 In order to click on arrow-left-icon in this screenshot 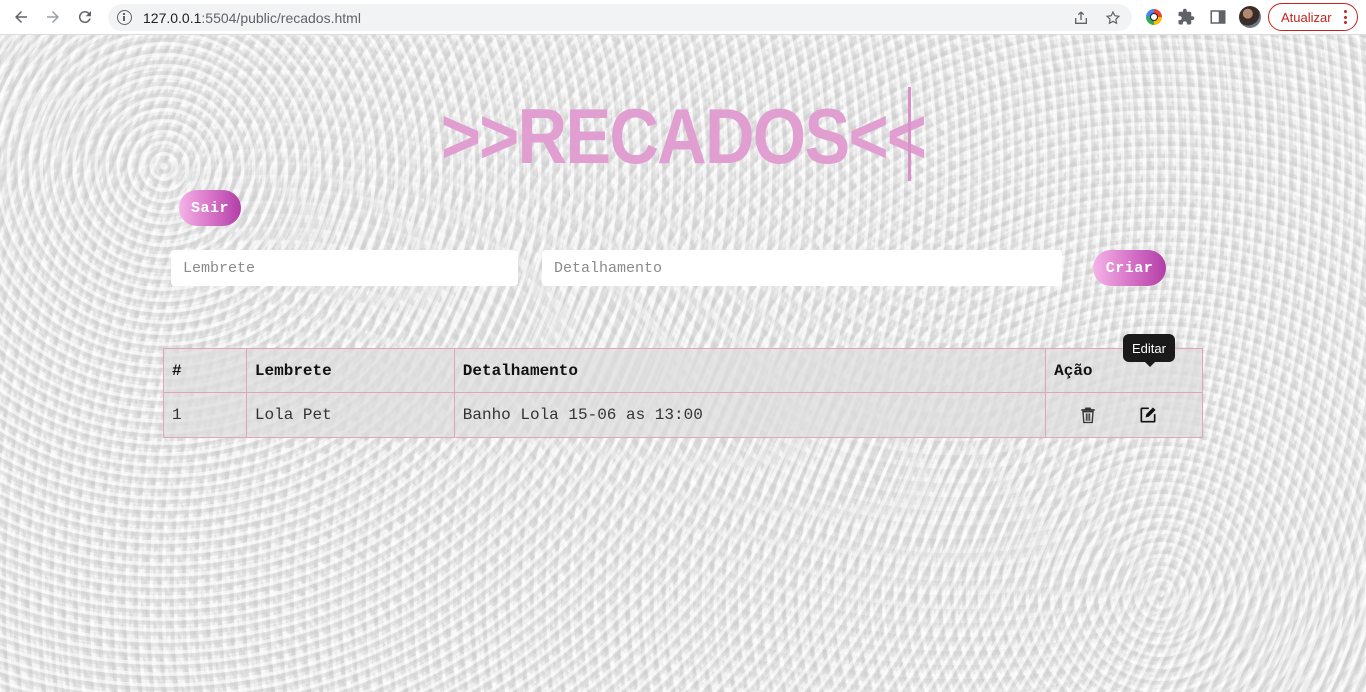, I will do `click(21, 17)`.